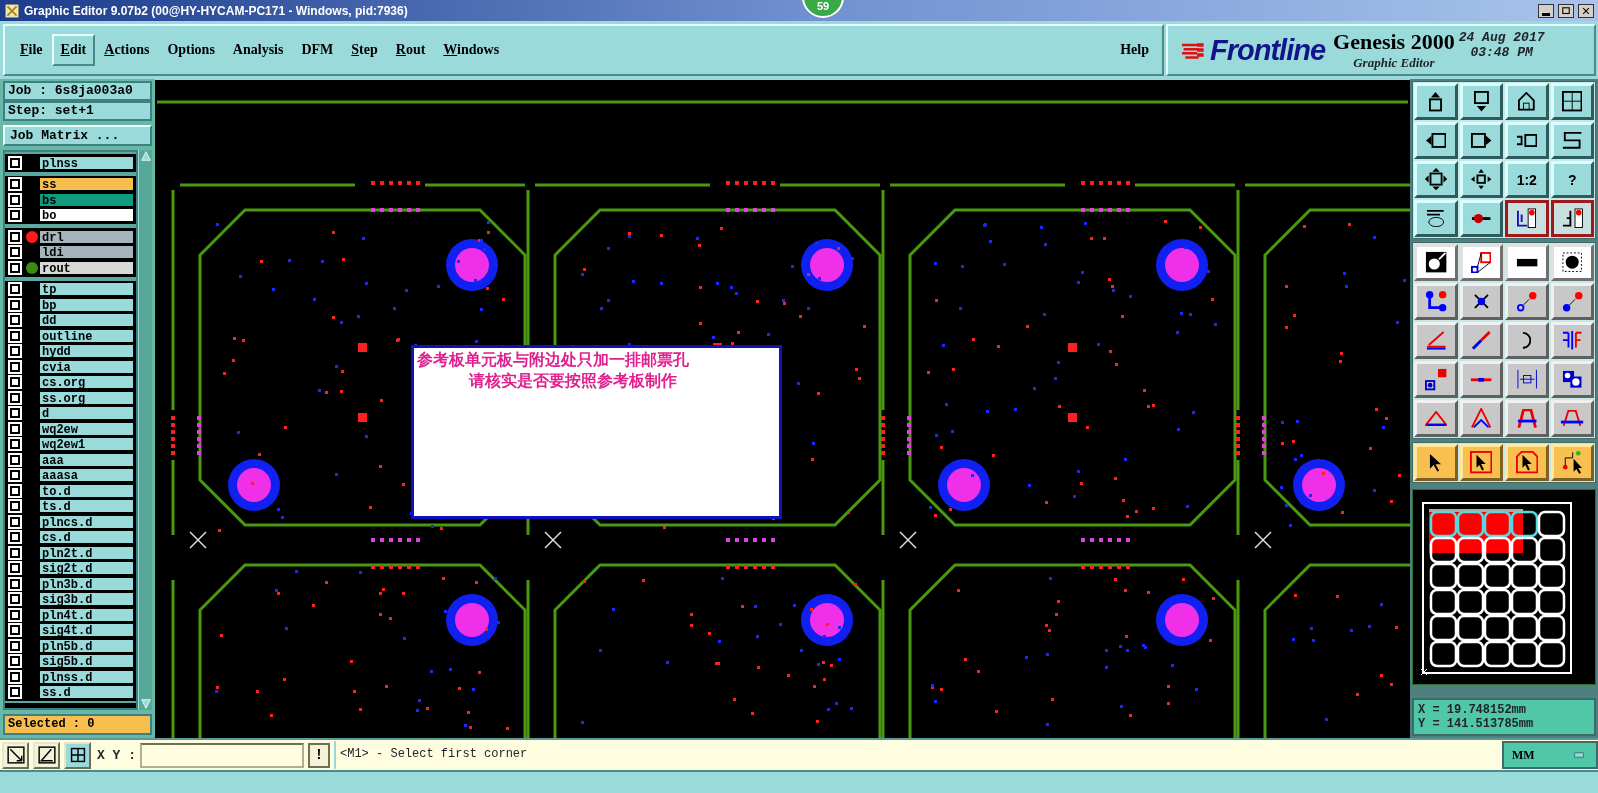  I want to click on selected-count: Selected : 0, so click(77, 724).